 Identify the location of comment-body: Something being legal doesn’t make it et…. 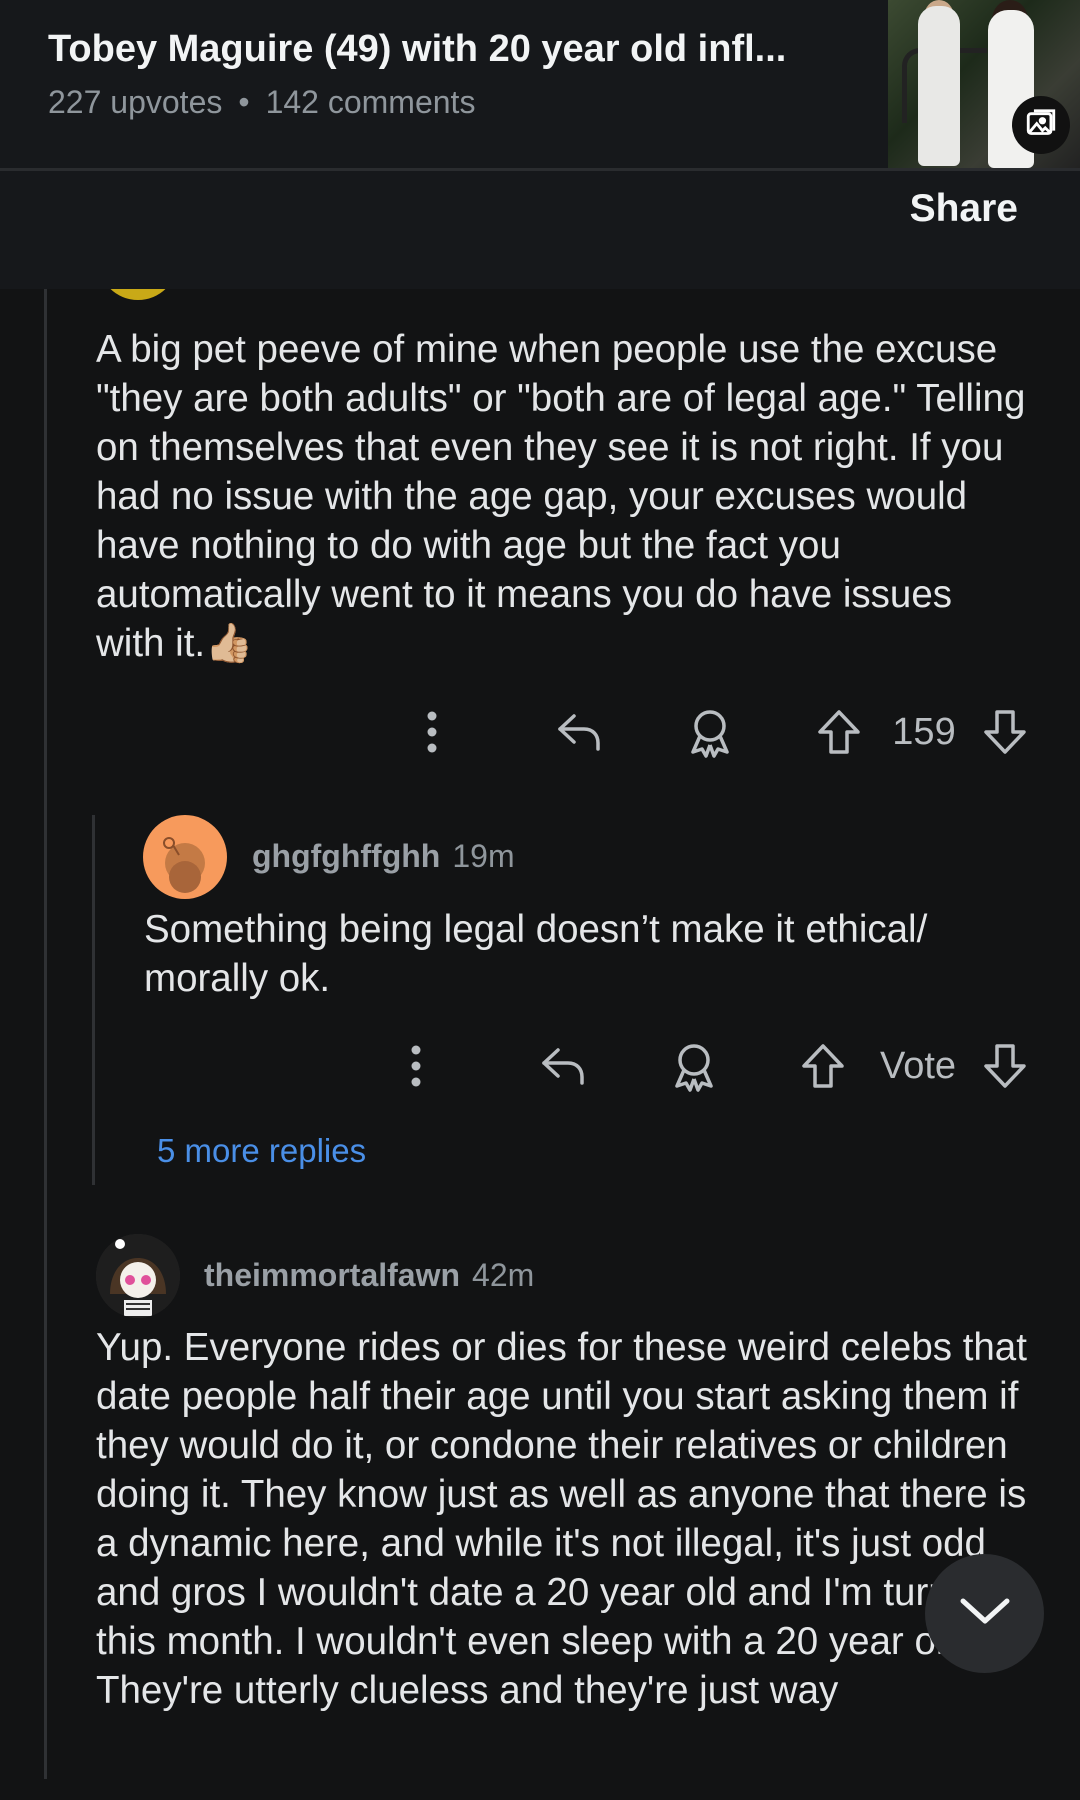
(536, 954).